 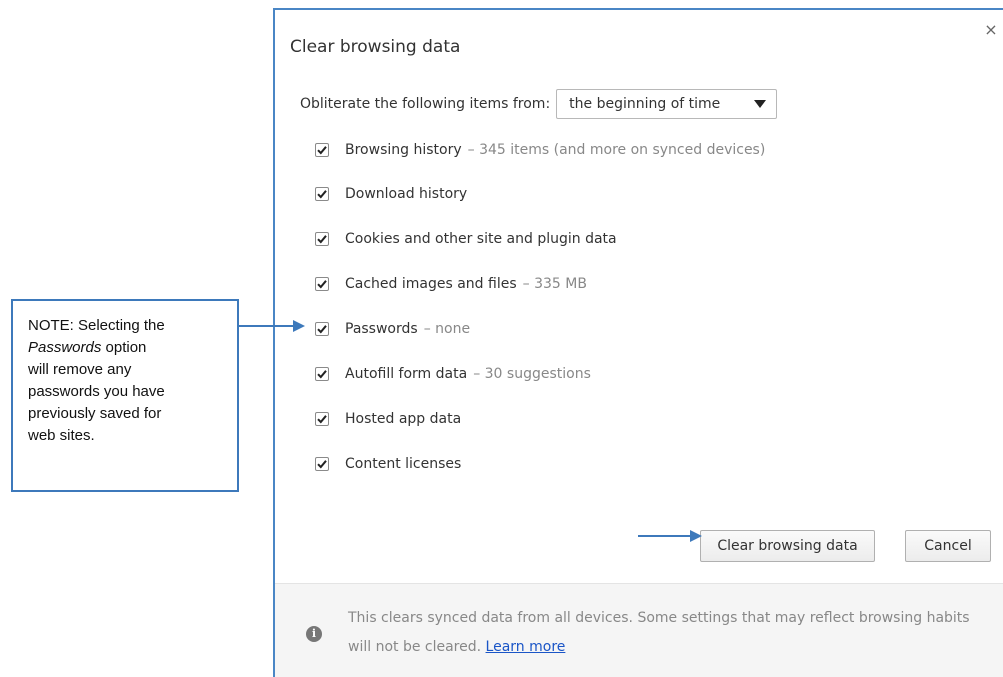 What do you see at coordinates (532, 374) in the screenshot?
I see `option-detail: – 30 suggestions` at bounding box center [532, 374].